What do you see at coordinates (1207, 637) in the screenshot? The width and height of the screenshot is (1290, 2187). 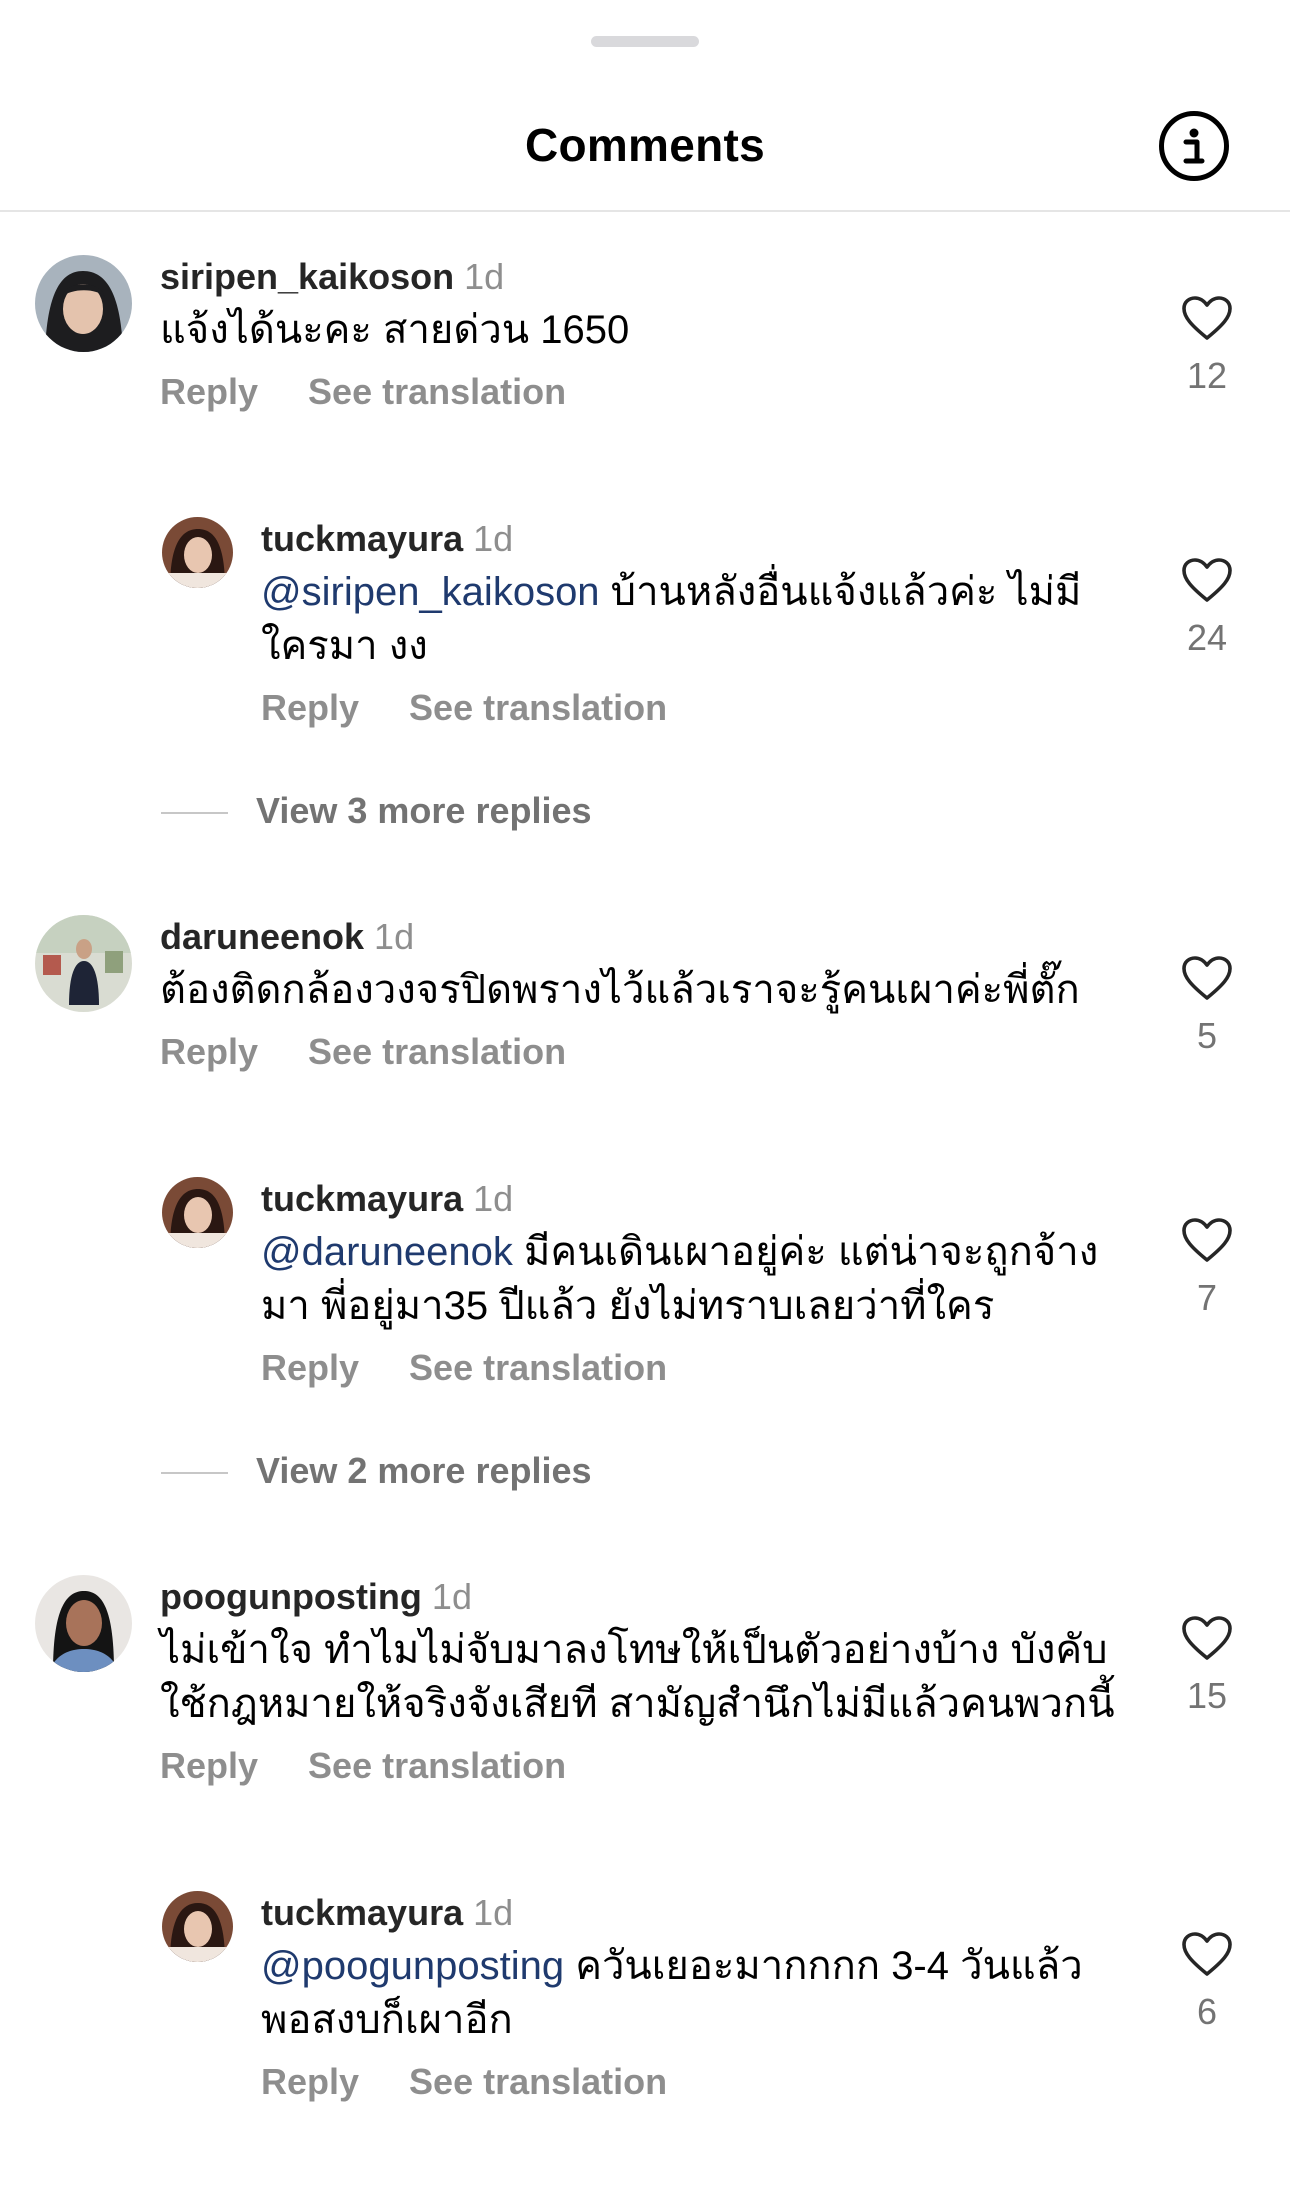 I see `like-count: 24` at bounding box center [1207, 637].